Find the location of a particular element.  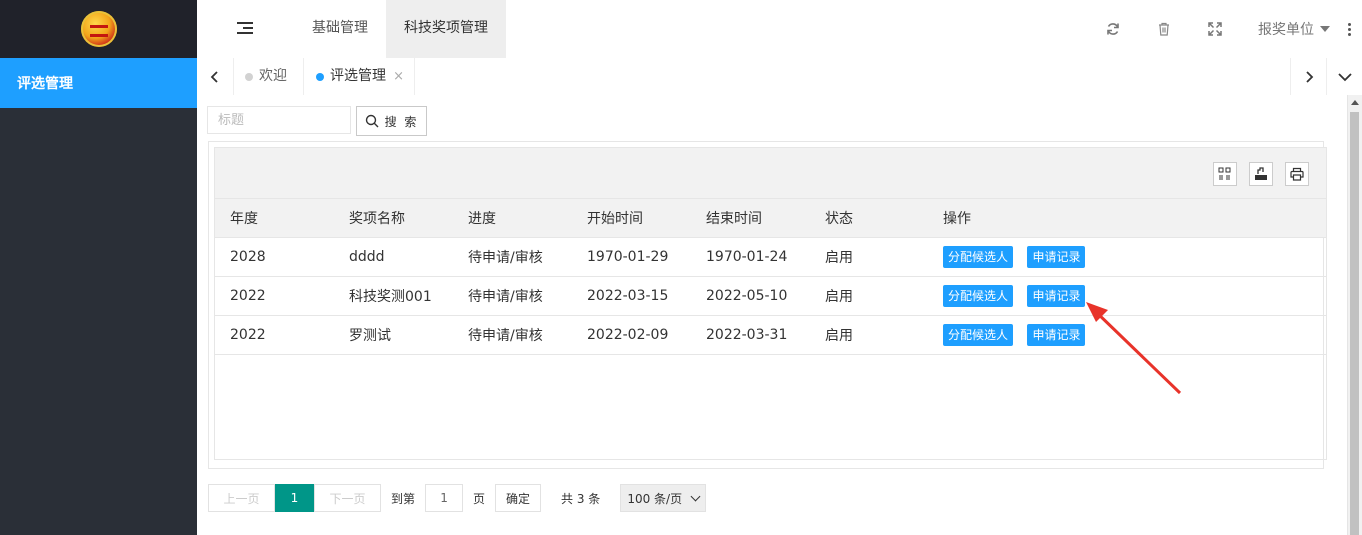

col-header-end-time: 结束时间 is located at coordinates (750, 218).